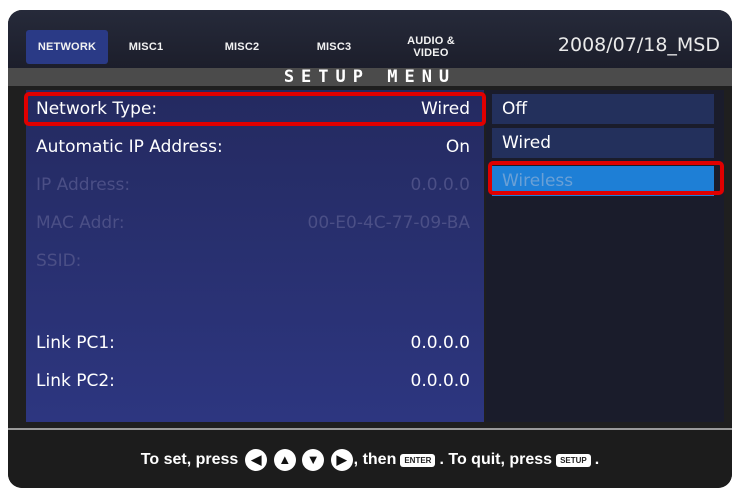 Image resolution: width=740 pixels, height=494 pixels. What do you see at coordinates (255, 223) in the screenshot?
I see `setting-mac-addr: MAC Addr: 00-E0-4C-77-09-BA` at bounding box center [255, 223].